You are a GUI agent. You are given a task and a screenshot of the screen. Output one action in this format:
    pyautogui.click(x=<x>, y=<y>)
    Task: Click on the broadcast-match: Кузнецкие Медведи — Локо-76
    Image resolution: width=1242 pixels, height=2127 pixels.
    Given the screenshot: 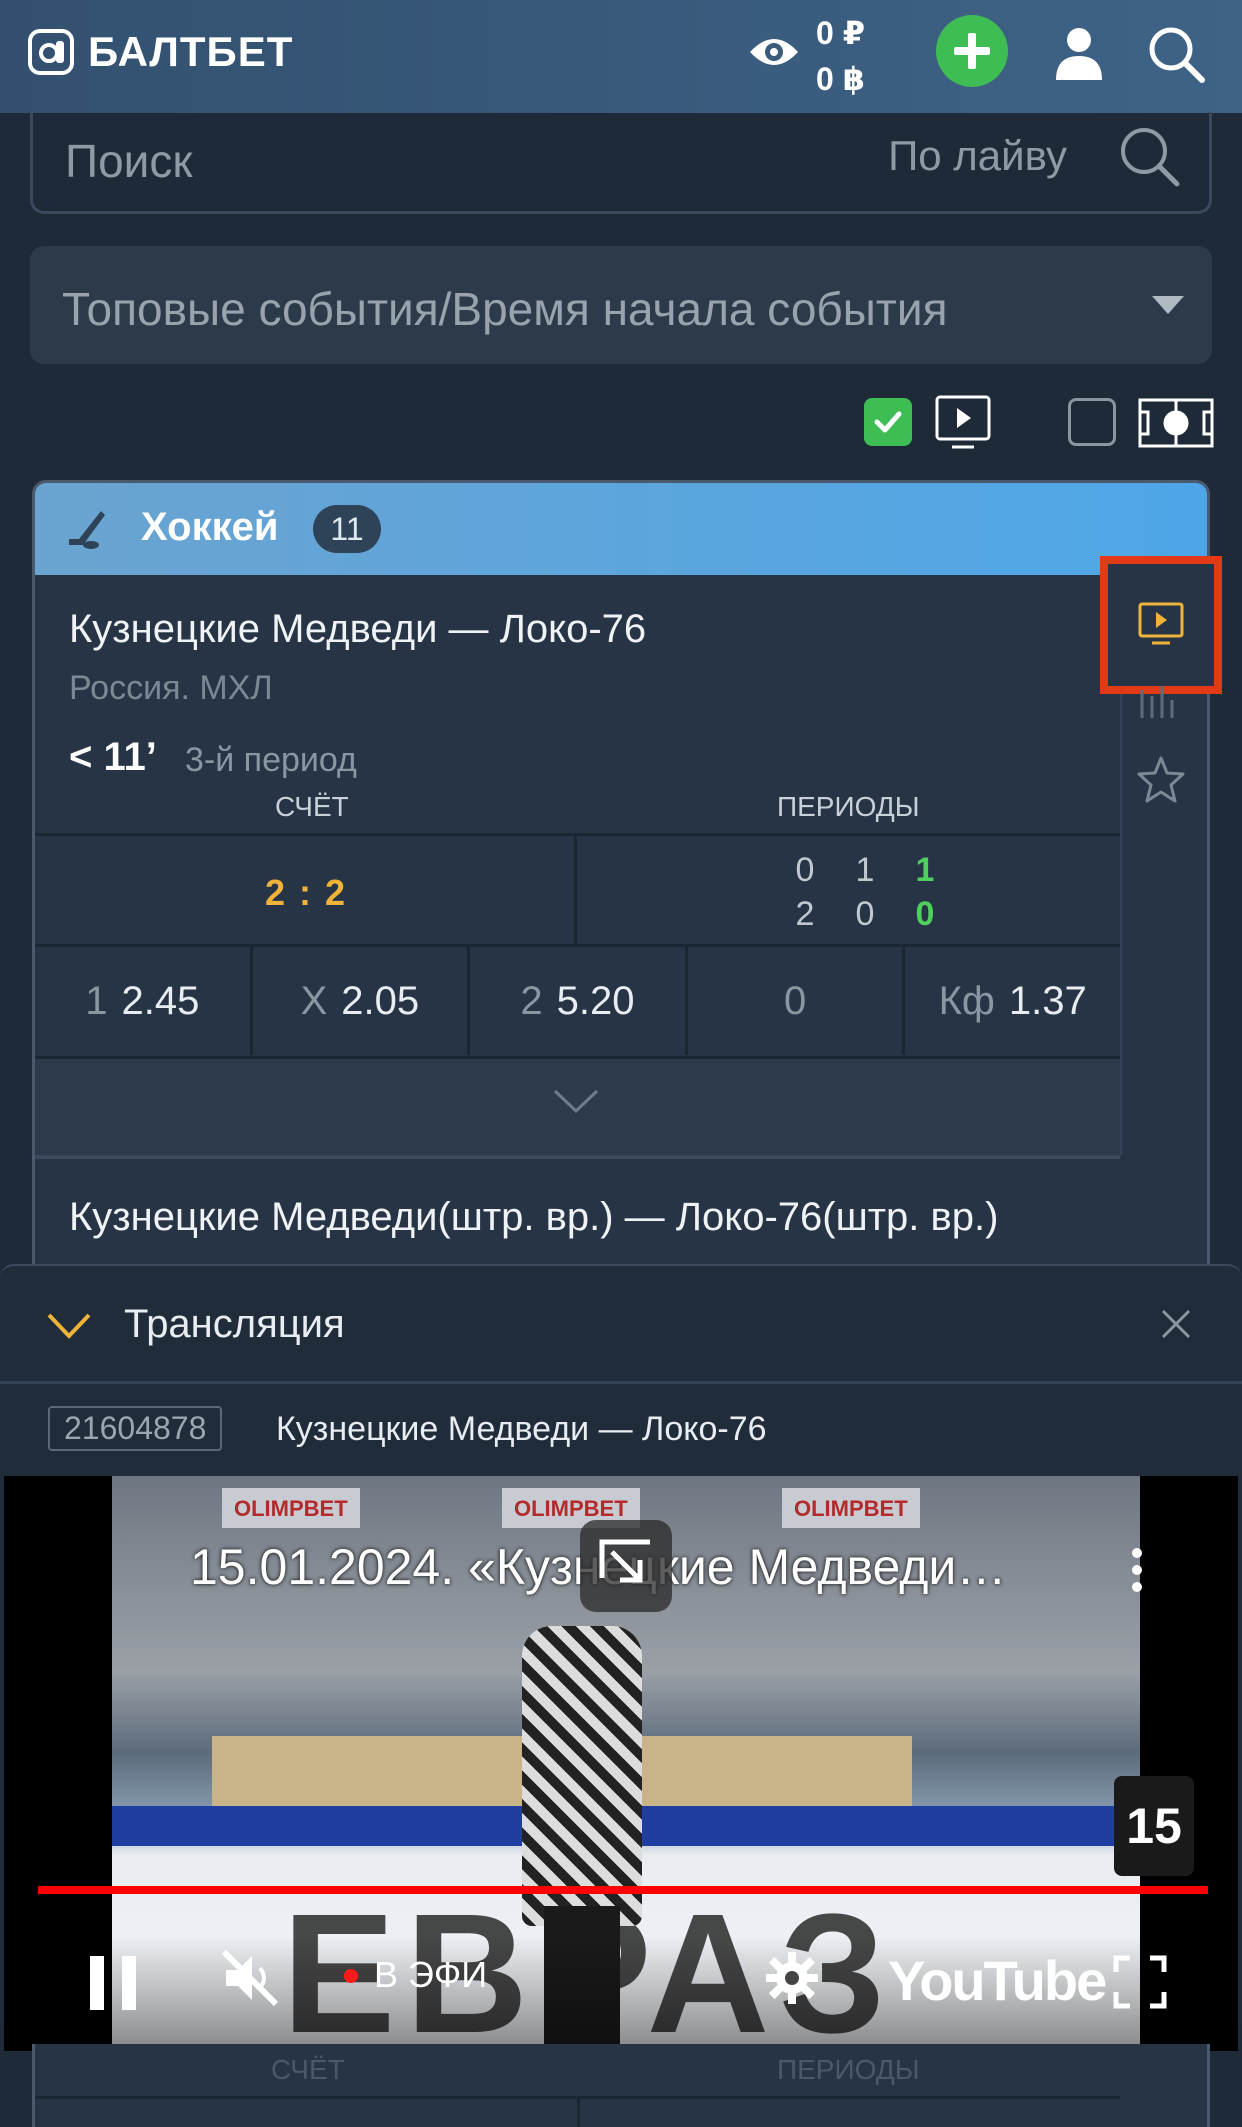 What is the action you would take?
    pyautogui.click(x=521, y=1429)
    